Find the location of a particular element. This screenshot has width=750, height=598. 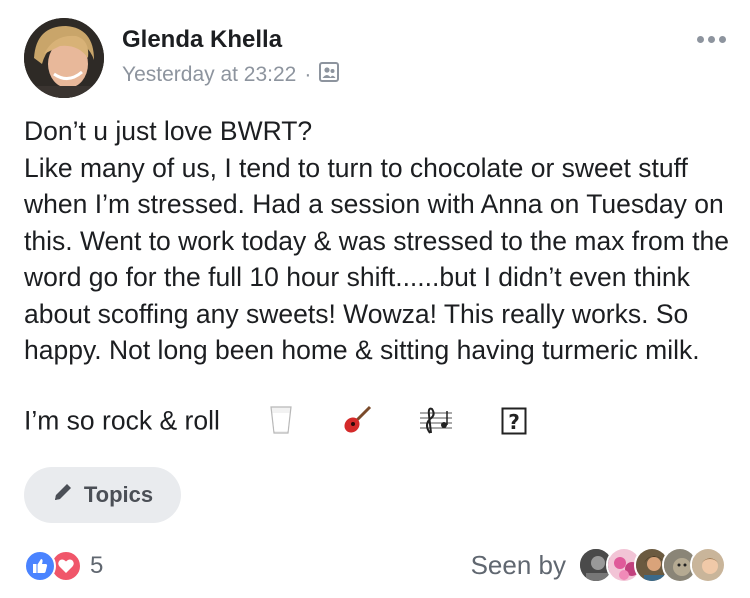

author-name: Glenda Khella is located at coordinates (202, 40).